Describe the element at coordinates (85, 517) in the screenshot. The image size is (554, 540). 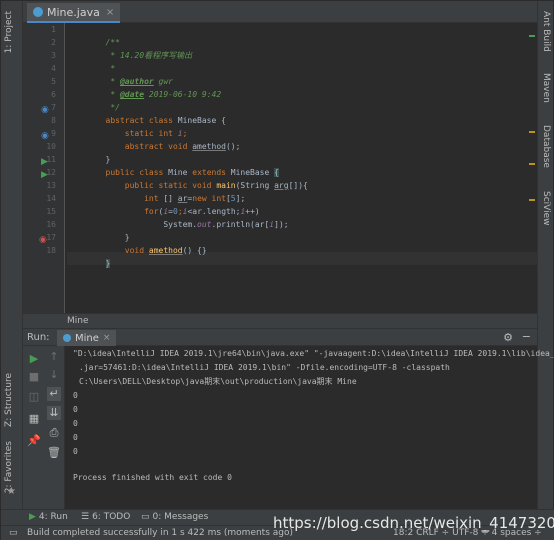
I see `list-icon: ☰` at that location.